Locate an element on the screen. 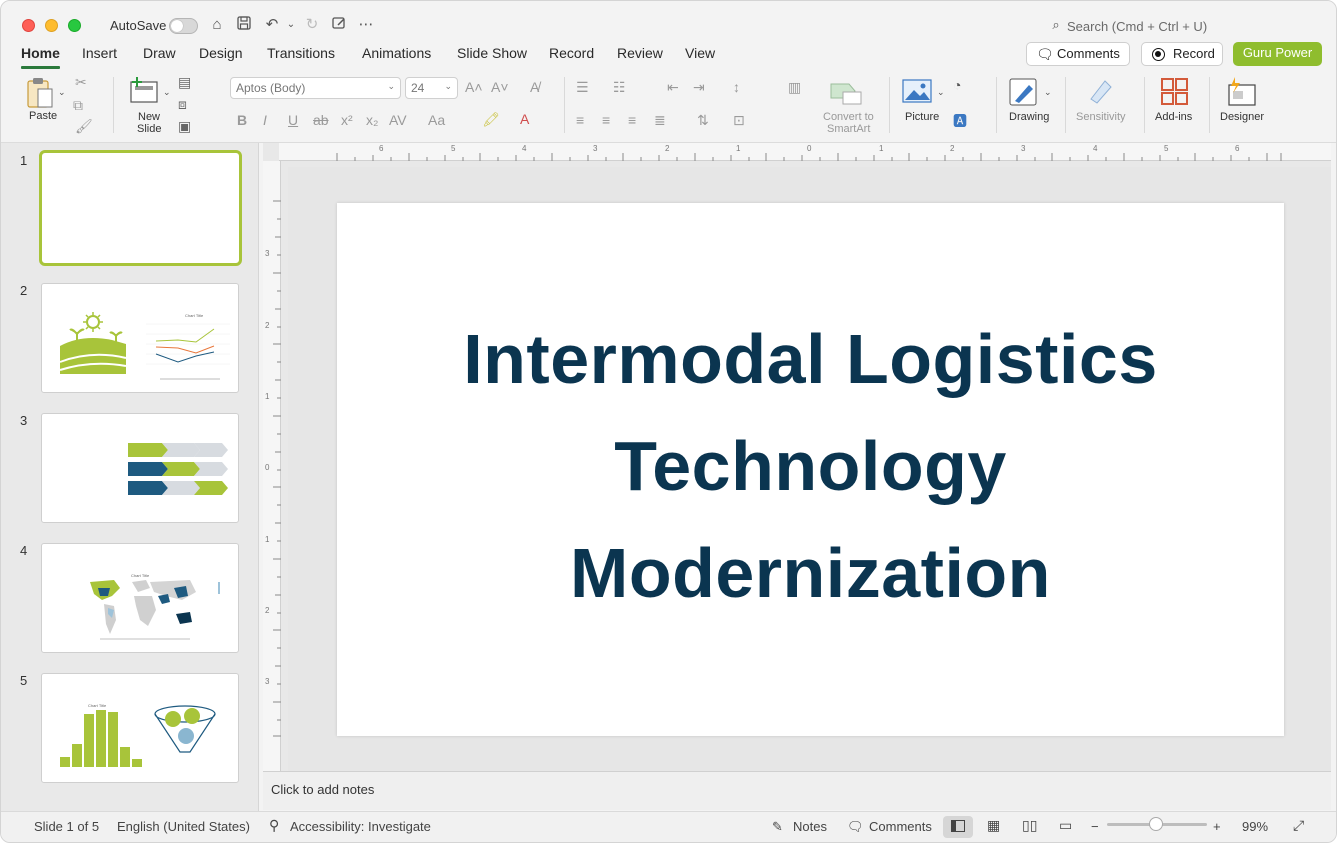 This screenshot has height=843, width=1337. slide-sorter-icon: ▦ is located at coordinates (993, 825).